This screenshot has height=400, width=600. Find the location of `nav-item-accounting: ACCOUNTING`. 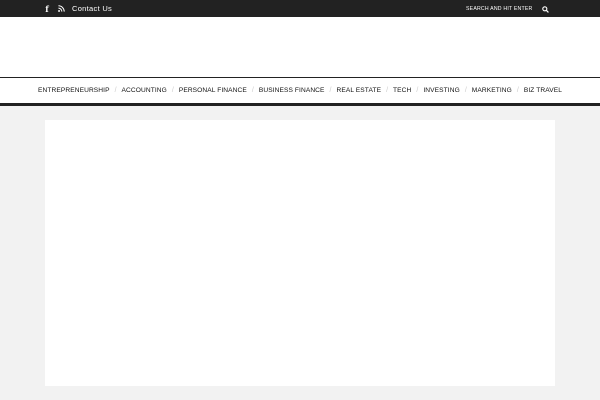

nav-item-accounting: ACCOUNTING is located at coordinates (144, 90).